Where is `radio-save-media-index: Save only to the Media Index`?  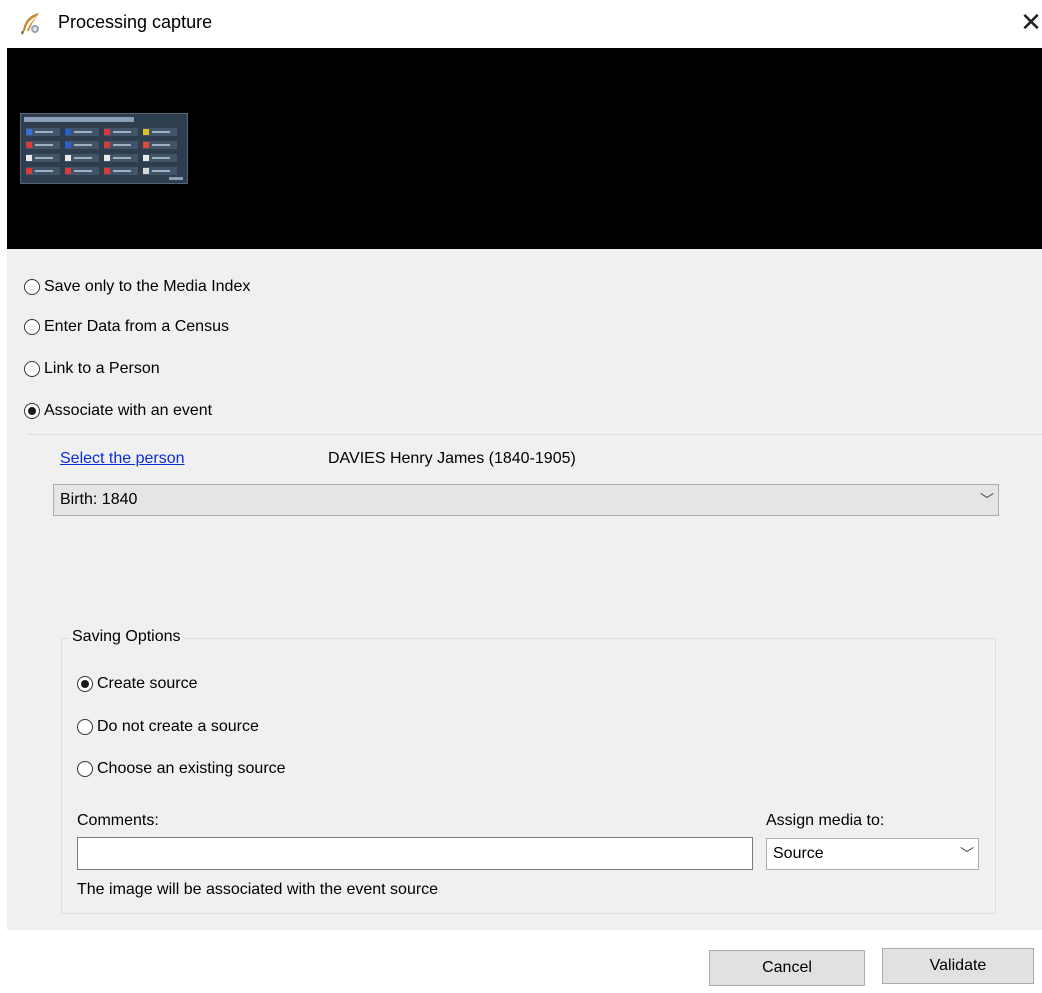 radio-save-media-index: Save only to the Media Index is located at coordinates (137, 287).